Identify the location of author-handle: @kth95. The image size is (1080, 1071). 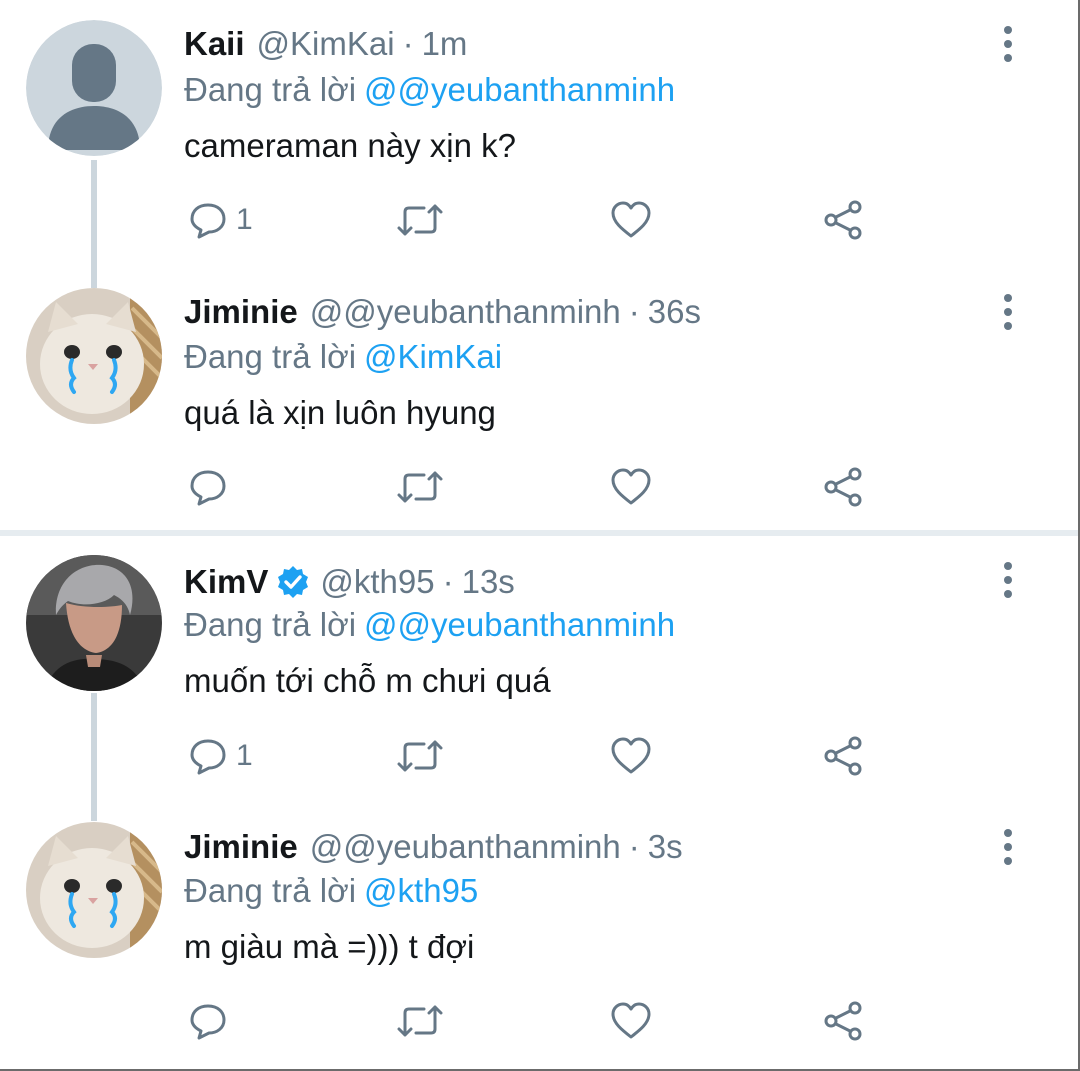
(377, 582).